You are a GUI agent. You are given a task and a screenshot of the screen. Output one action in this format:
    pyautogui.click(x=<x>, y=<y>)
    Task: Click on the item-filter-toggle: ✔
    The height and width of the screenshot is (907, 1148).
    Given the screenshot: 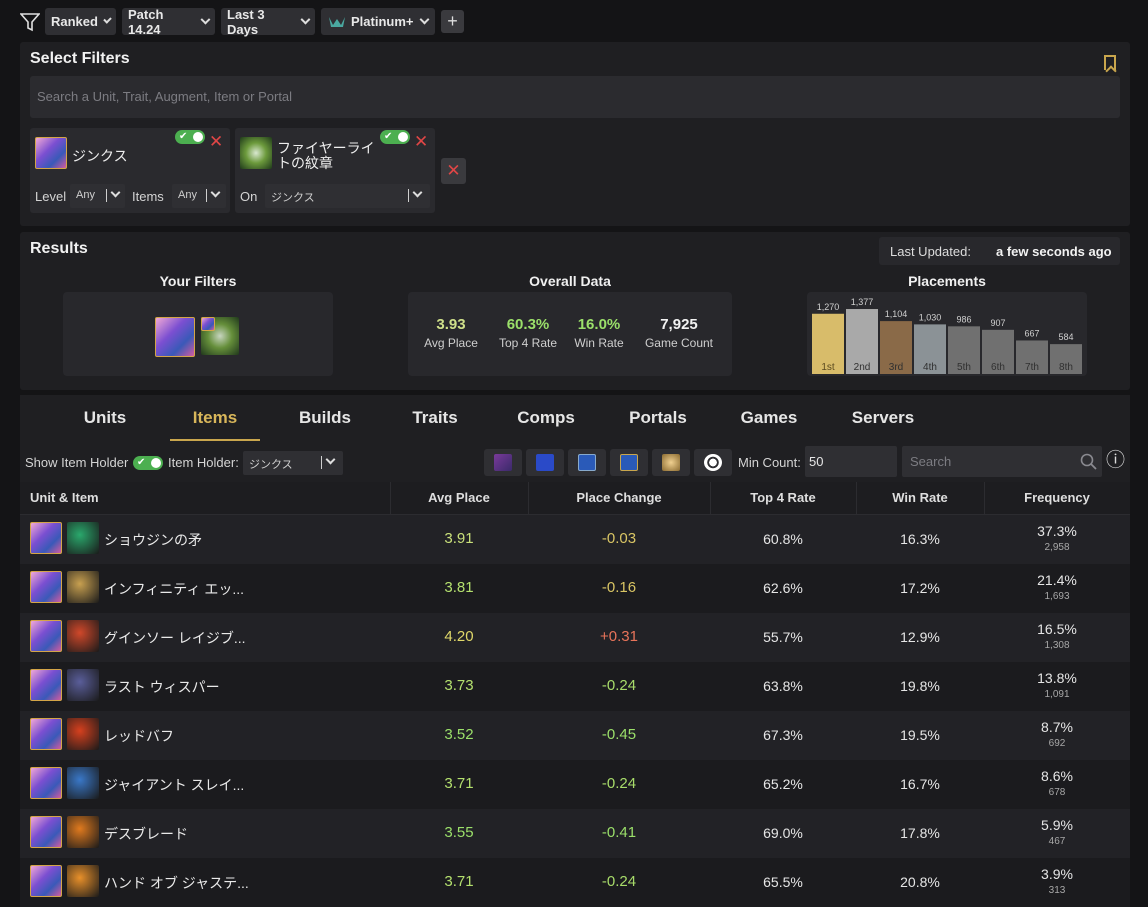 What is the action you would take?
    pyautogui.click(x=395, y=137)
    